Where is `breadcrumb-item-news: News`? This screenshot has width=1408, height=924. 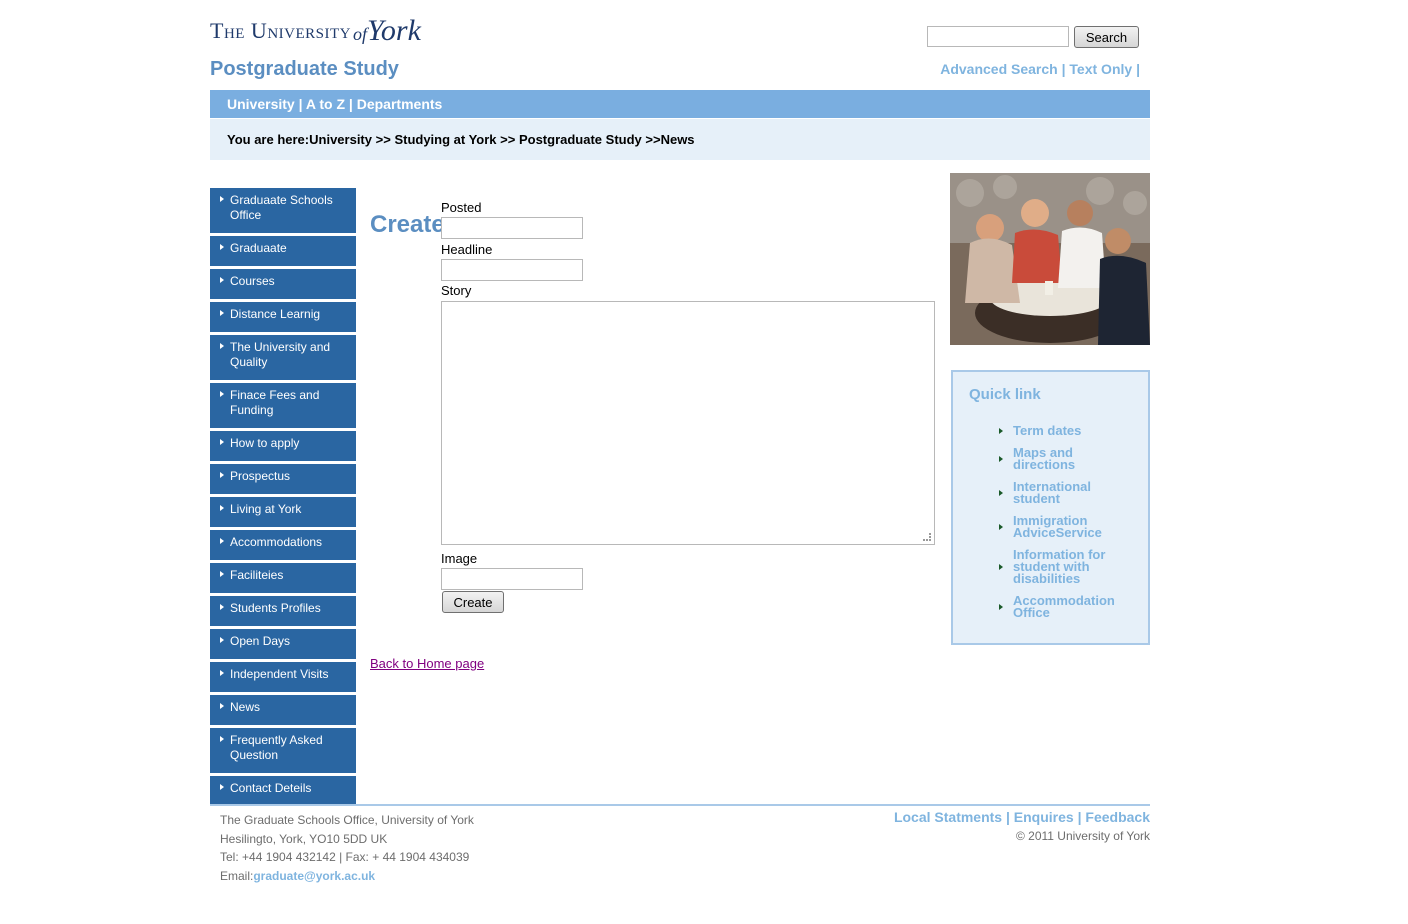
breadcrumb-item-news: News is located at coordinates (677, 139).